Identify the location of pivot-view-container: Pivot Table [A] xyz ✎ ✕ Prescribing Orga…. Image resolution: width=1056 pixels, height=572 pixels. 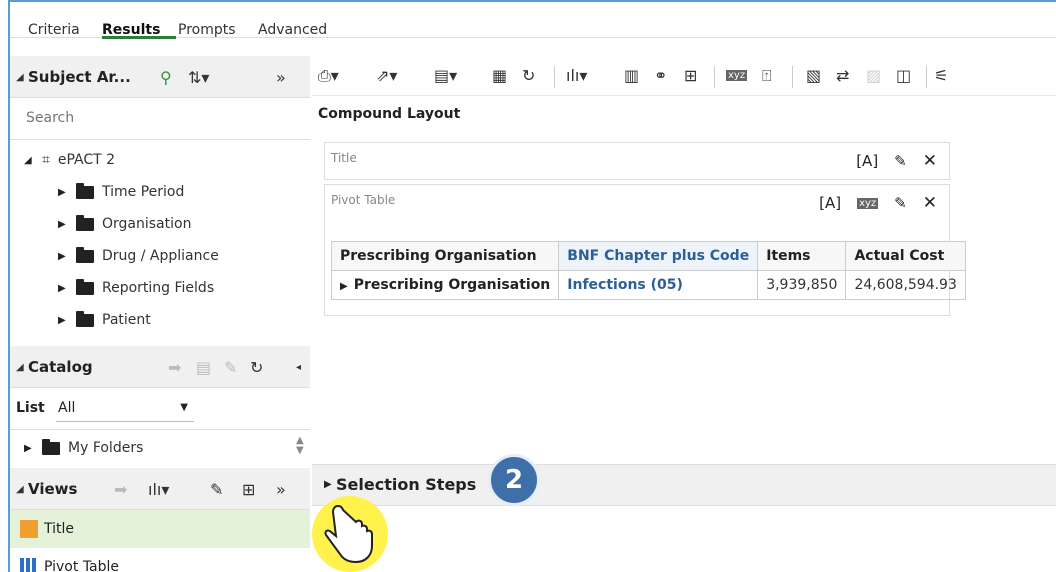
(645, 250).